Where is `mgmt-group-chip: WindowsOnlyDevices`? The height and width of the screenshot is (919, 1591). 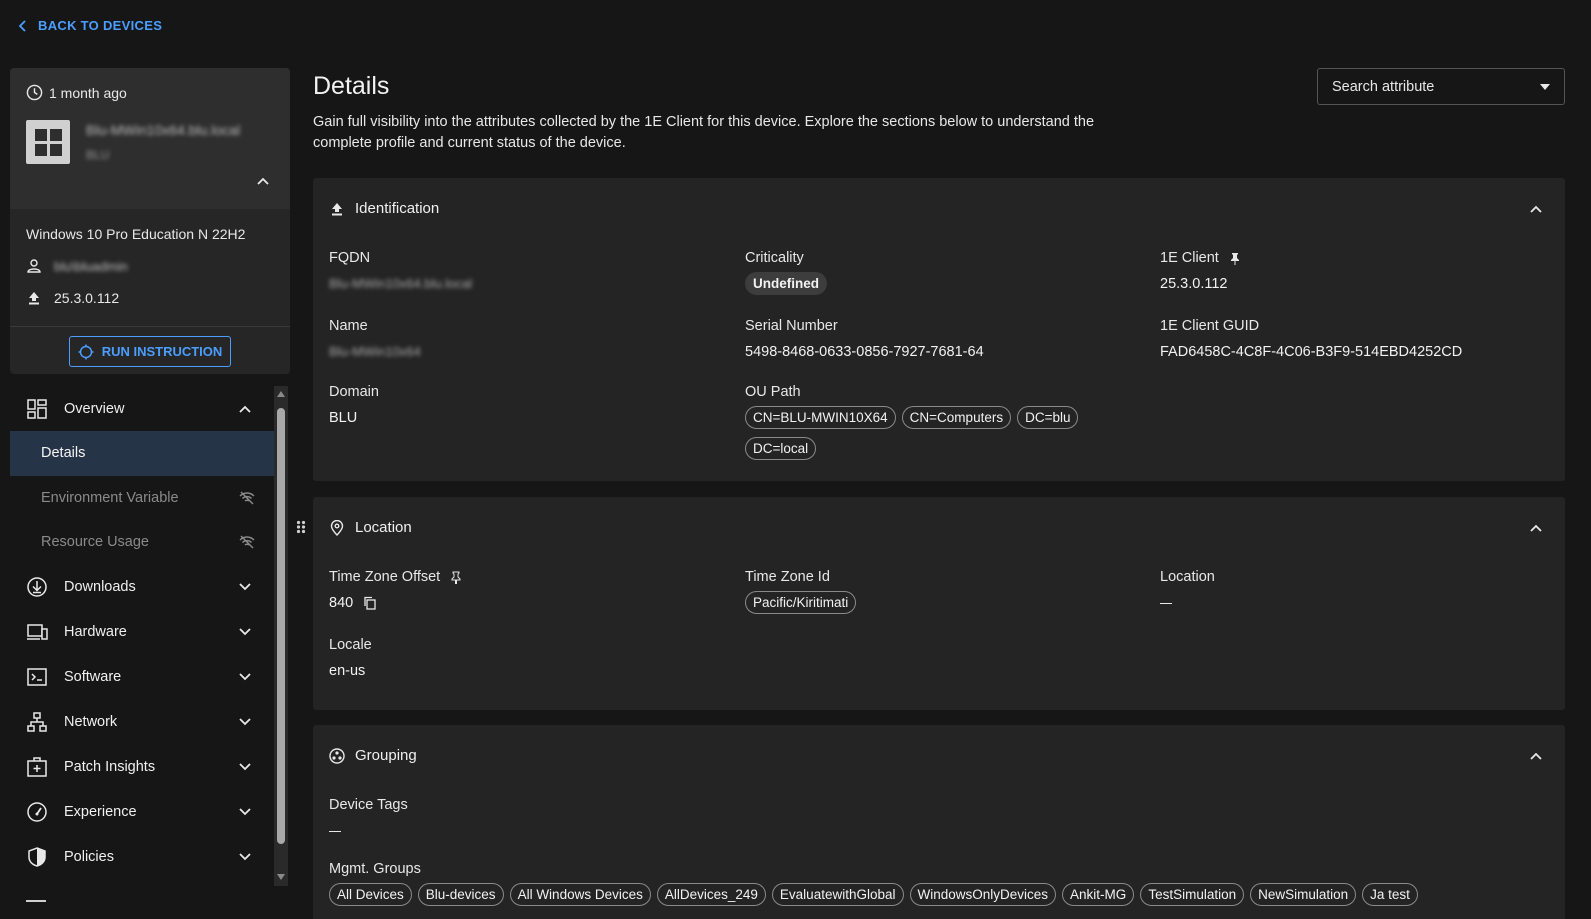
mgmt-group-chip: WindowsOnlyDevices is located at coordinates (983, 894).